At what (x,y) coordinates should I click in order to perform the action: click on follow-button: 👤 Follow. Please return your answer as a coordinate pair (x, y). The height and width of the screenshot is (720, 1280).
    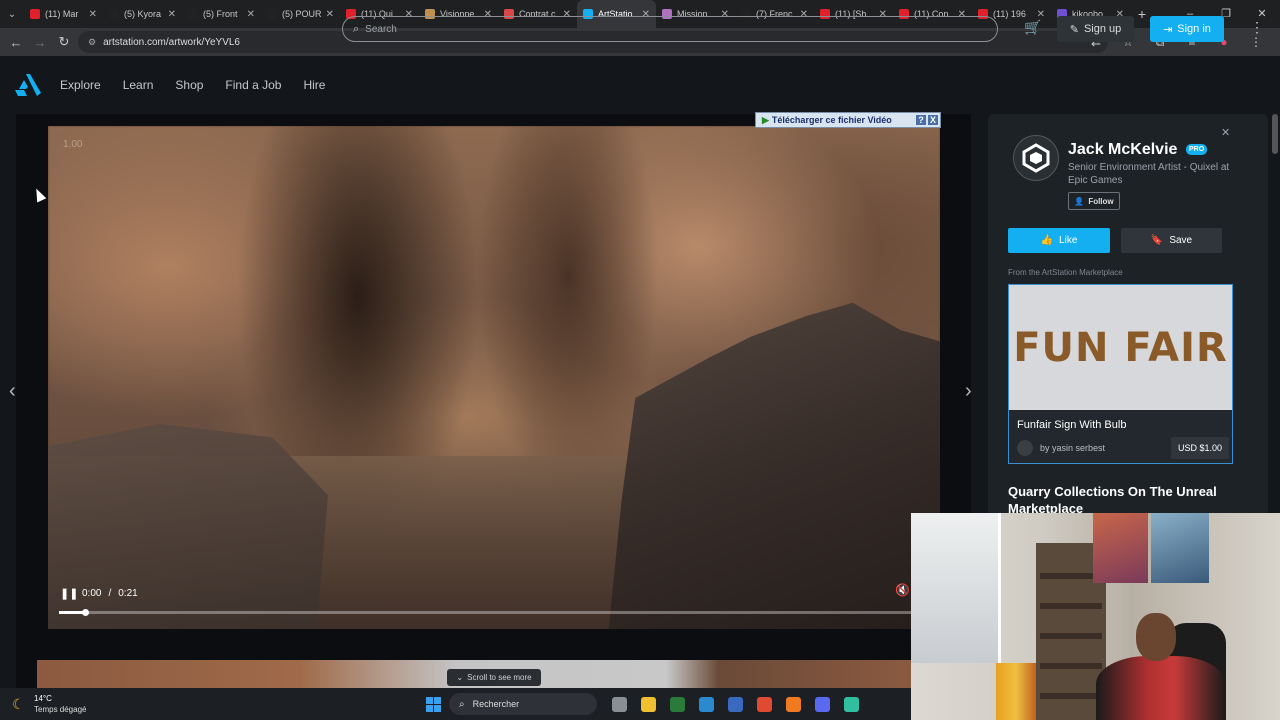
    Looking at the image, I should click on (1094, 201).